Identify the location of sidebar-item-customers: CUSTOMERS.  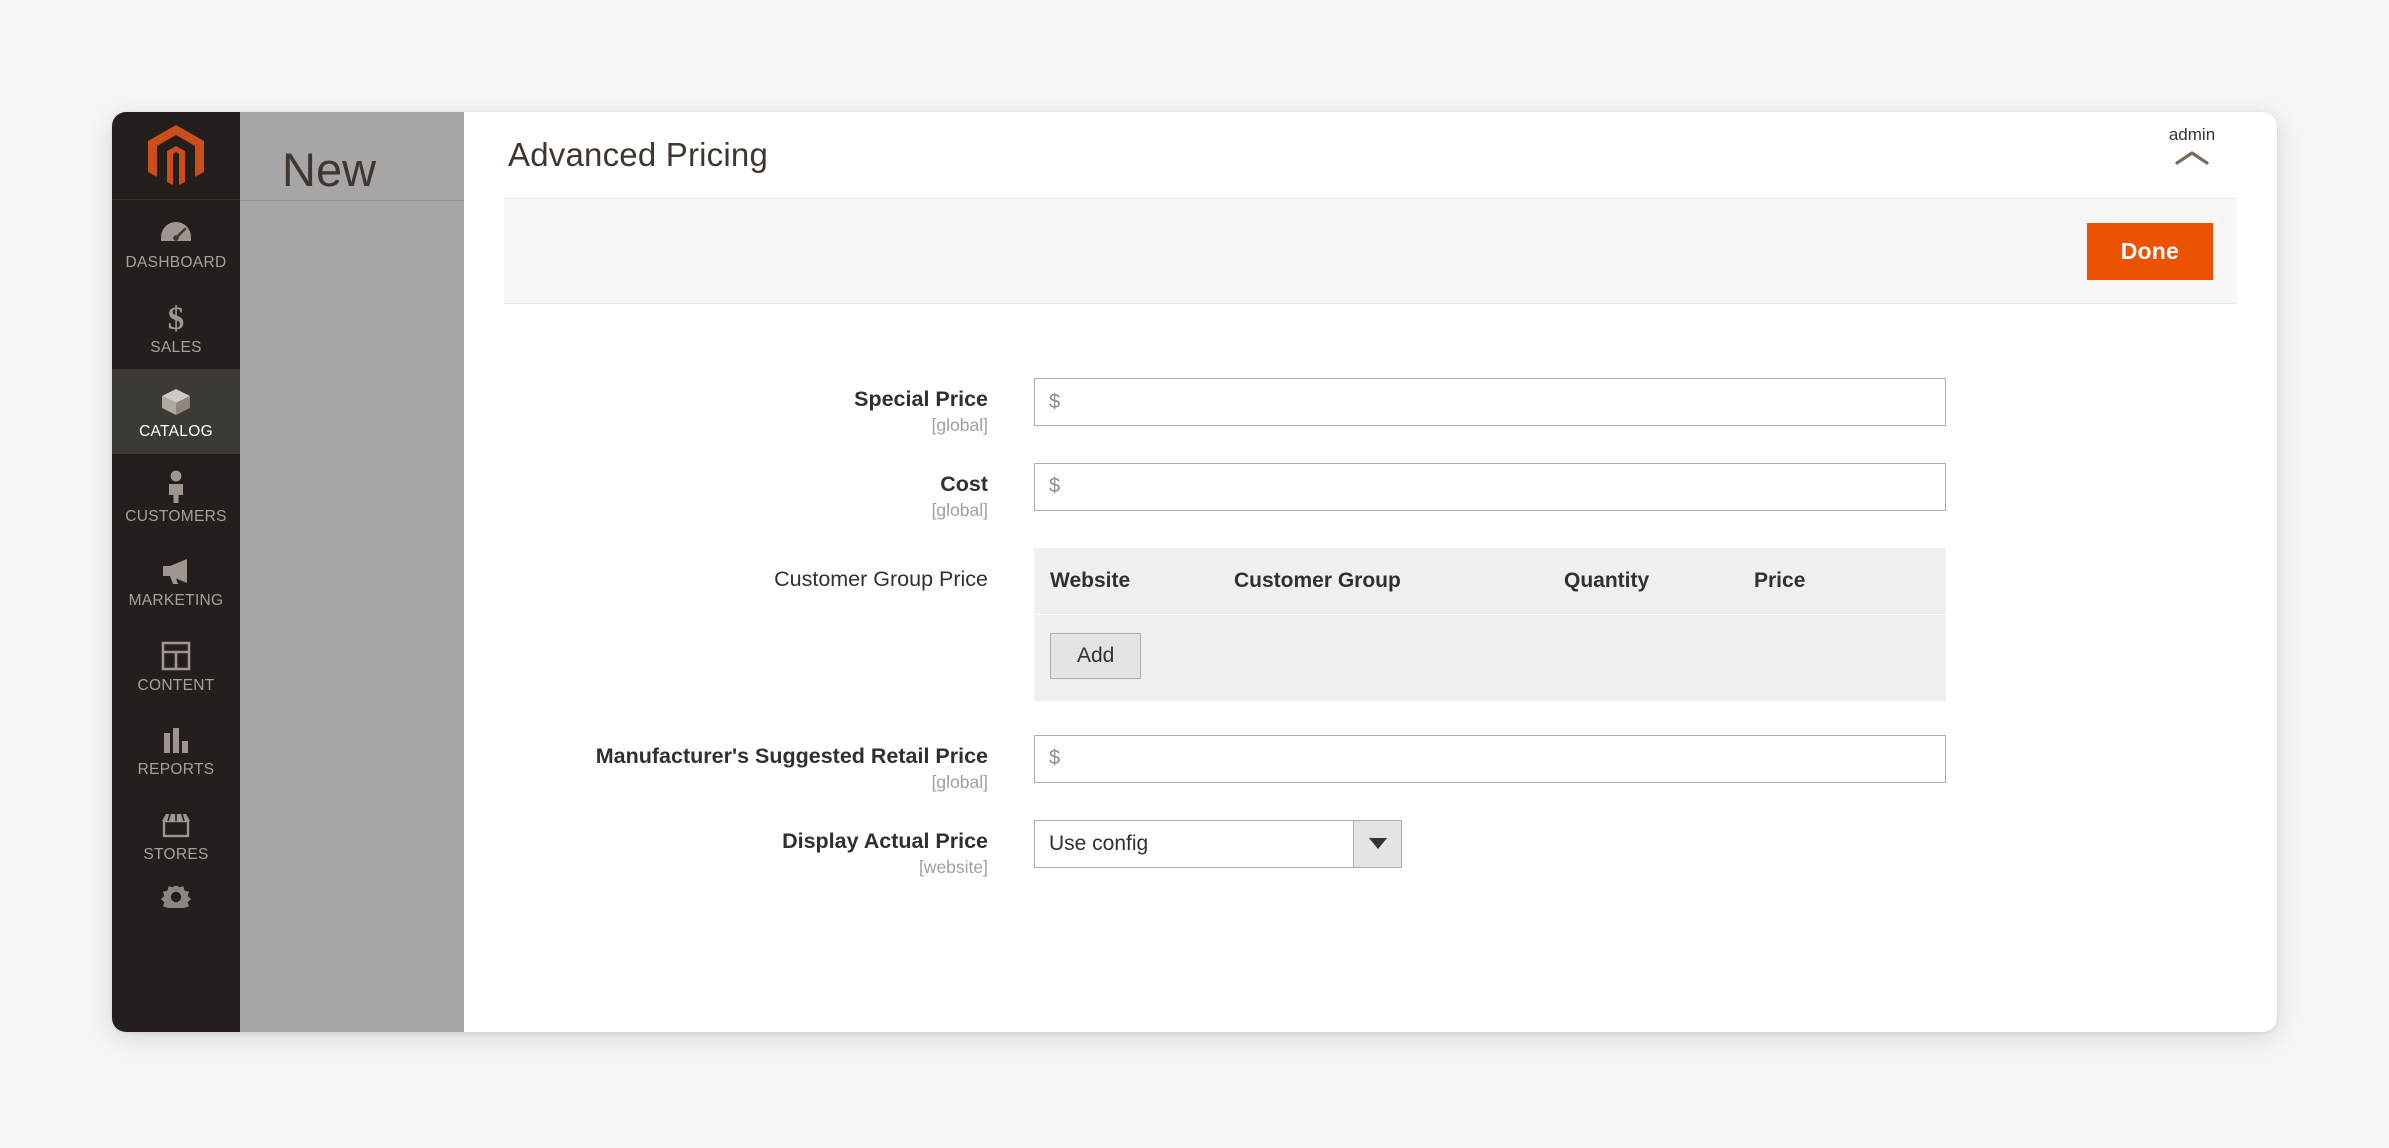
(176, 496).